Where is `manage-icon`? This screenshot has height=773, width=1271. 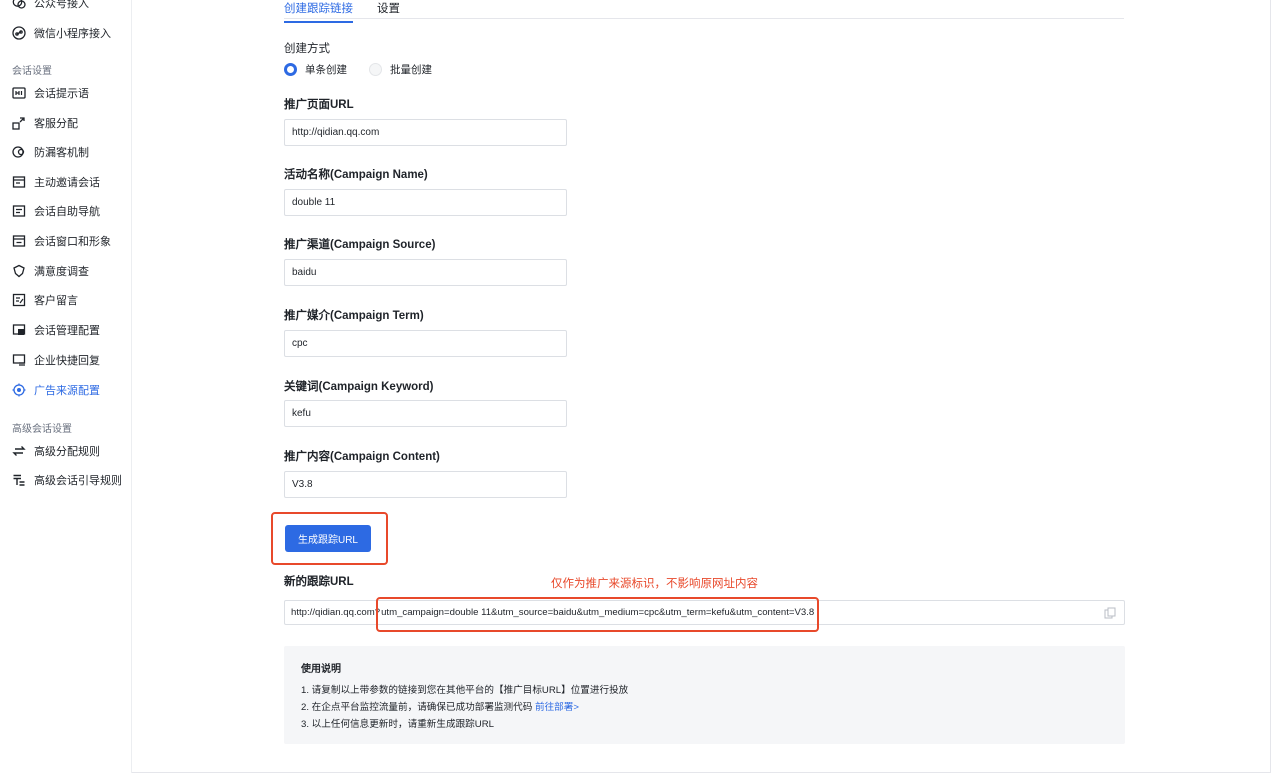
manage-icon is located at coordinates (19, 330).